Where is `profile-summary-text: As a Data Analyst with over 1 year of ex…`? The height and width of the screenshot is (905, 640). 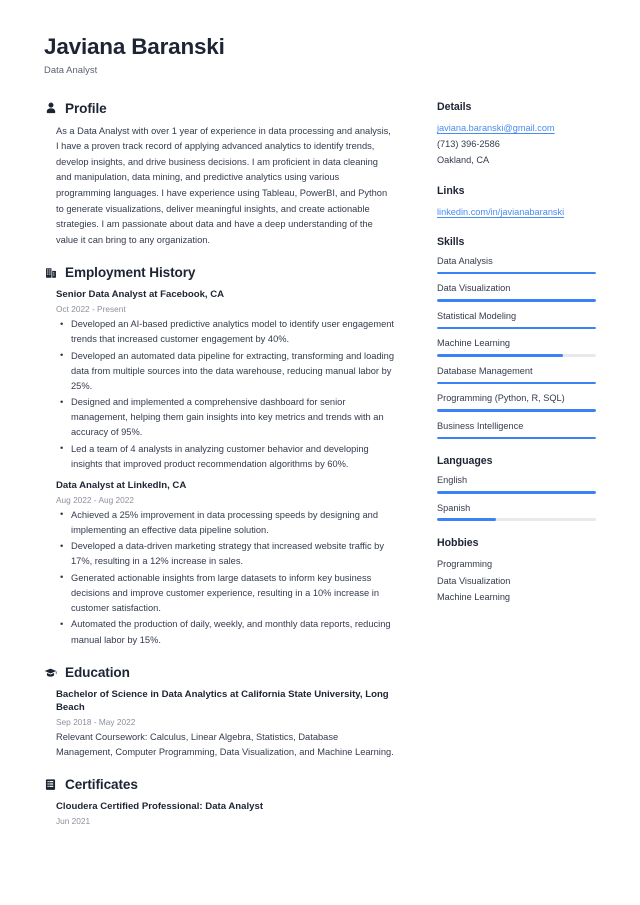
profile-summary-text: As a Data Analyst with over 1 year of ex… is located at coordinates (223, 185).